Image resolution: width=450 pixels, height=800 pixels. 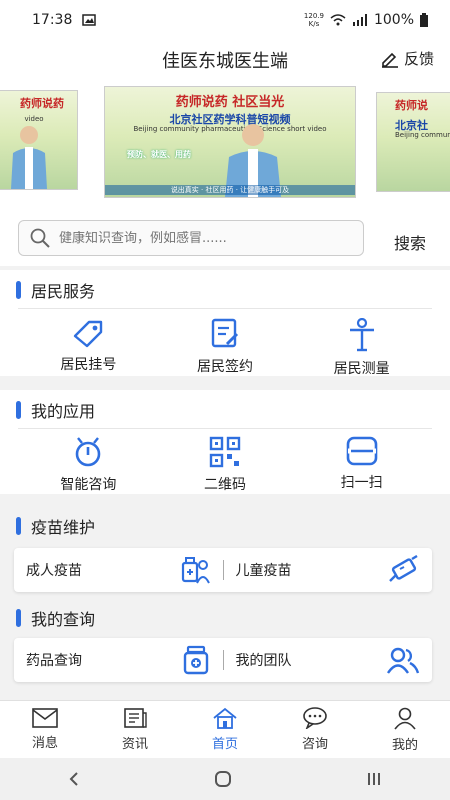 What do you see at coordinates (225, 718) in the screenshot?
I see `home-icon` at bounding box center [225, 718].